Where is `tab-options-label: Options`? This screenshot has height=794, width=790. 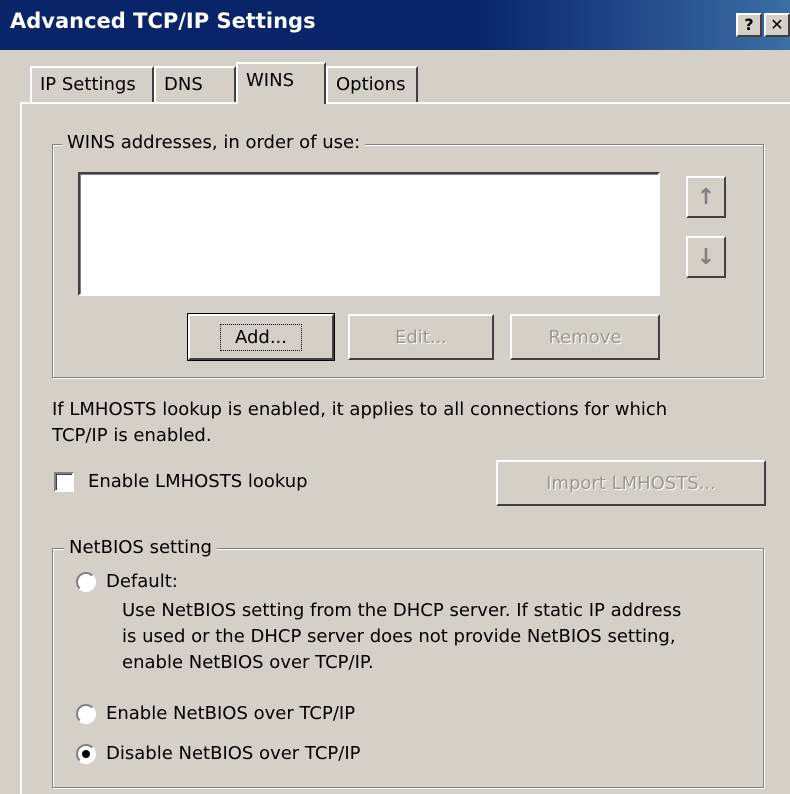
tab-options-label: Options is located at coordinates (371, 84).